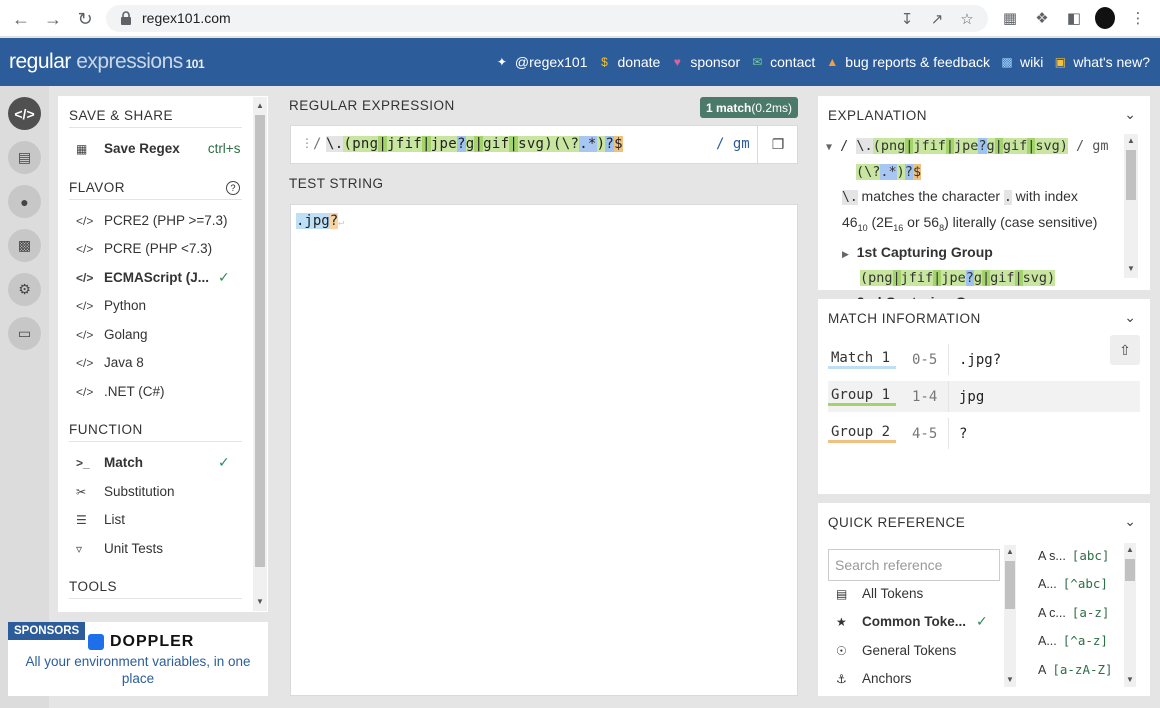 This screenshot has width=1160, height=708. I want to click on save-share-title: SAVE & SHARE, so click(121, 115).